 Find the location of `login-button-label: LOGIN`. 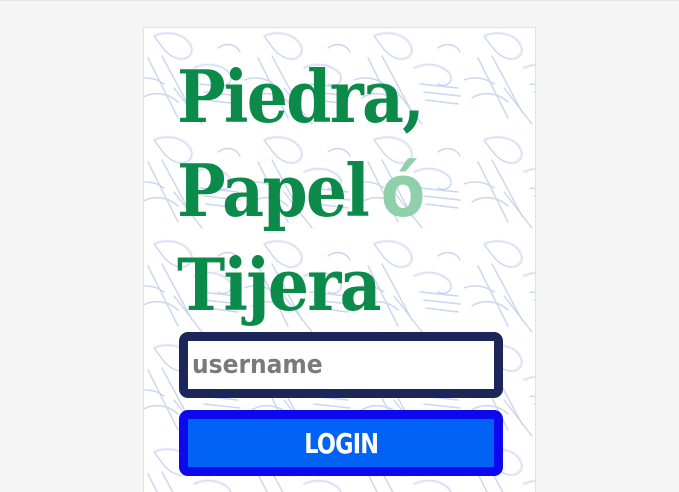

login-button-label: LOGIN is located at coordinates (341, 443).